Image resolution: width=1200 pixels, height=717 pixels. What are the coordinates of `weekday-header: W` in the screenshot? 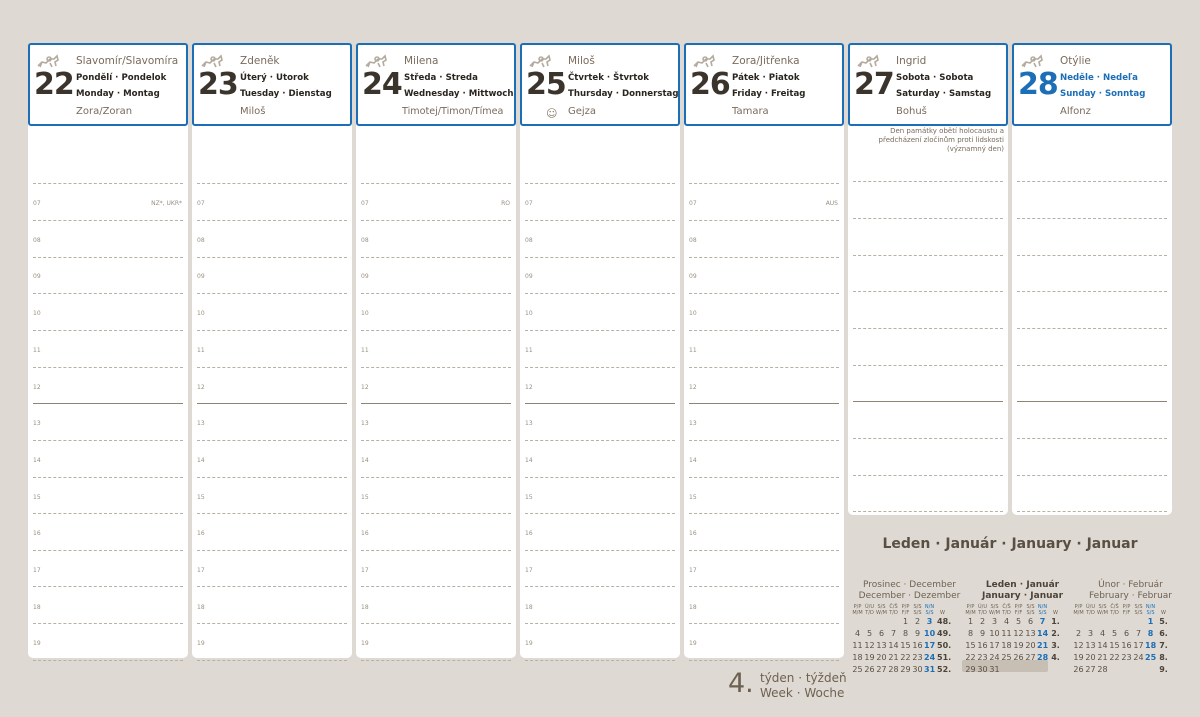 It's located at (1163, 613).